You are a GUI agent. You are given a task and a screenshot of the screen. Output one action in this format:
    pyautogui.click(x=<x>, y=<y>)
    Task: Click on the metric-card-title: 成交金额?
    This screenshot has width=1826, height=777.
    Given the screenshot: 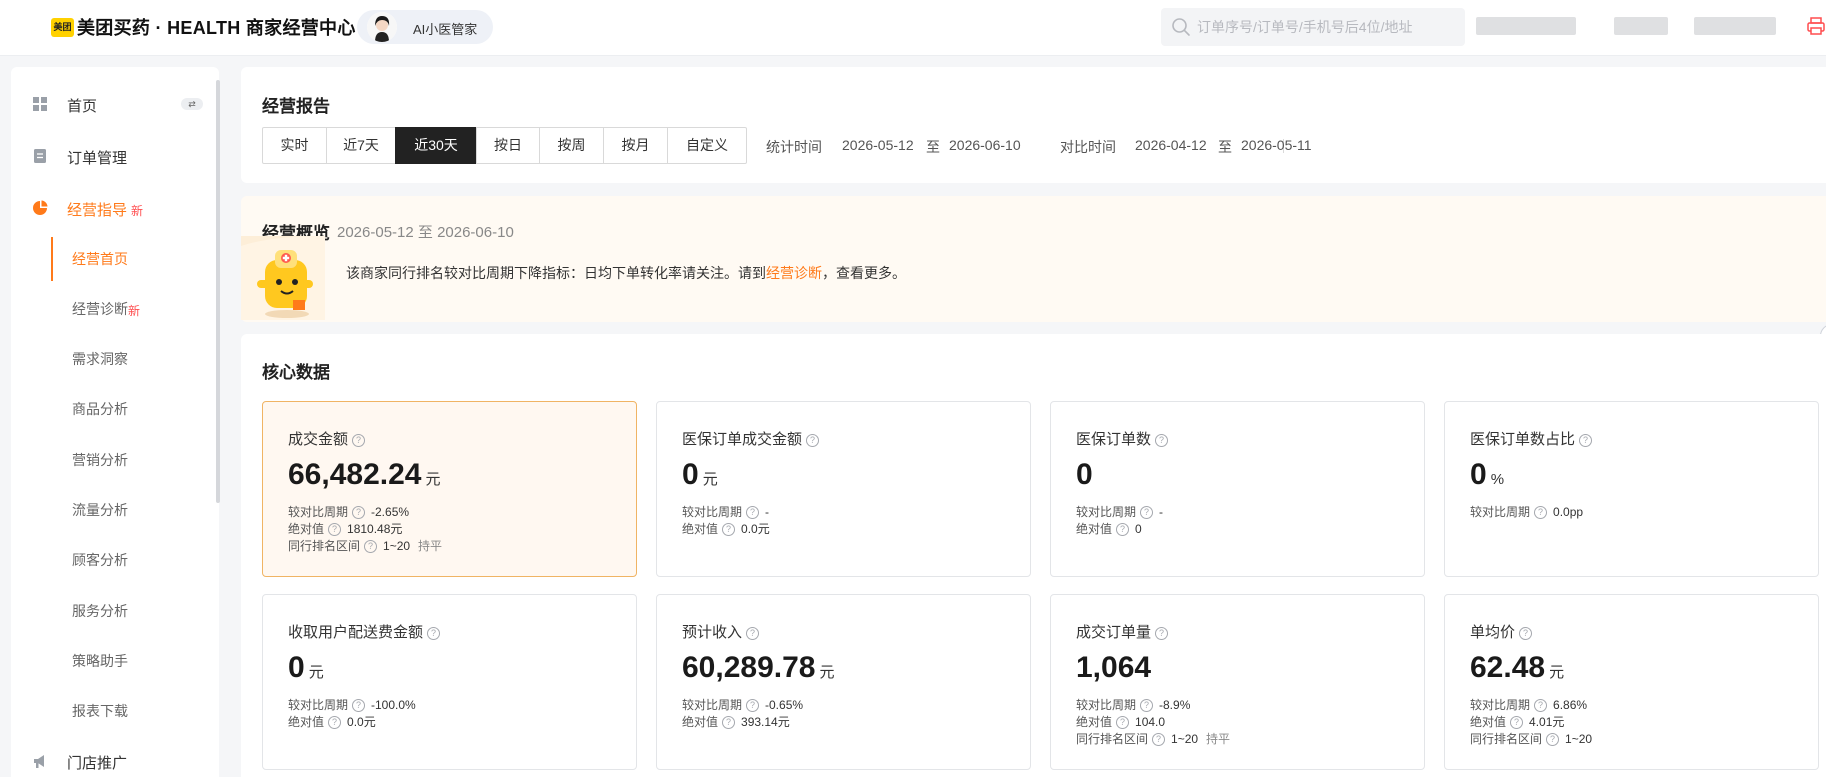 What is the action you would take?
    pyautogui.click(x=327, y=438)
    